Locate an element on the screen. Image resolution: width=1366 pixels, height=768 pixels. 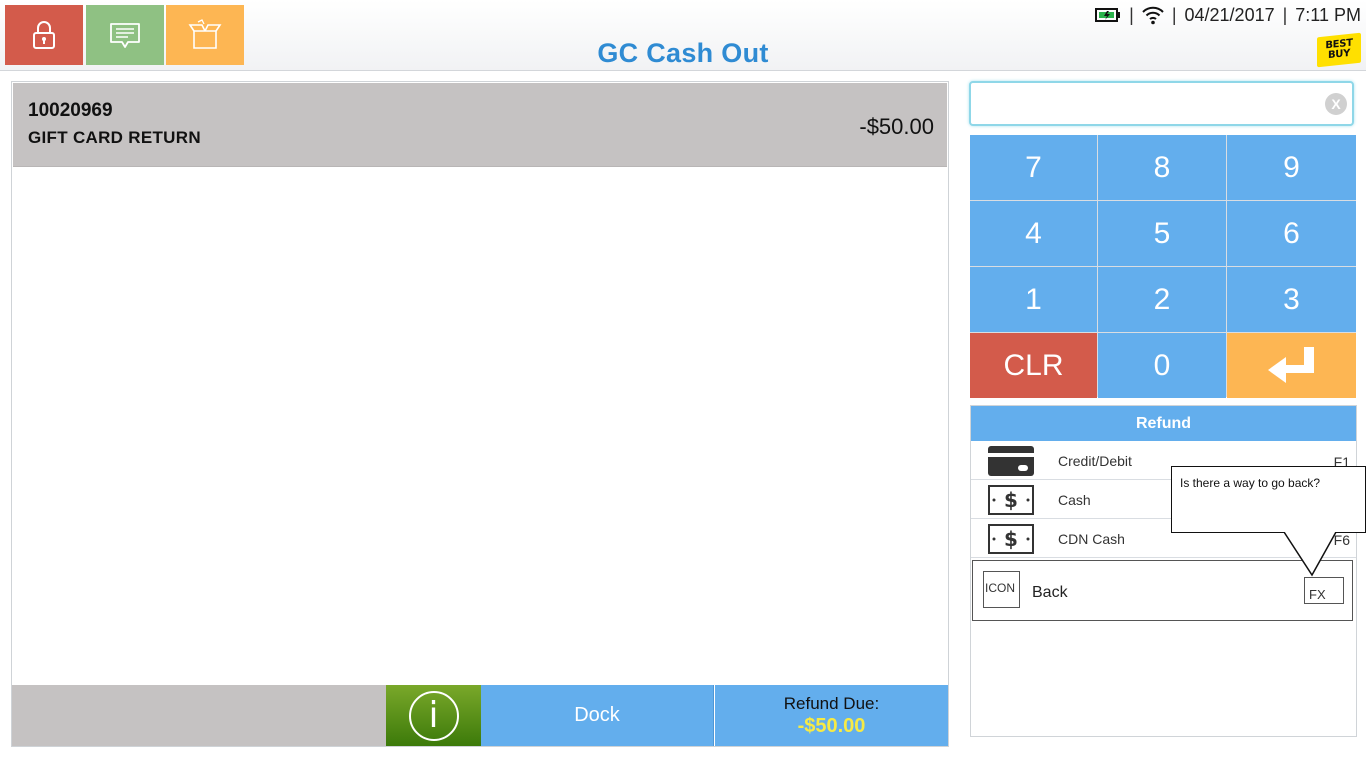
best-buy-logo: BEST BUY is located at coordinates (1339, 50).